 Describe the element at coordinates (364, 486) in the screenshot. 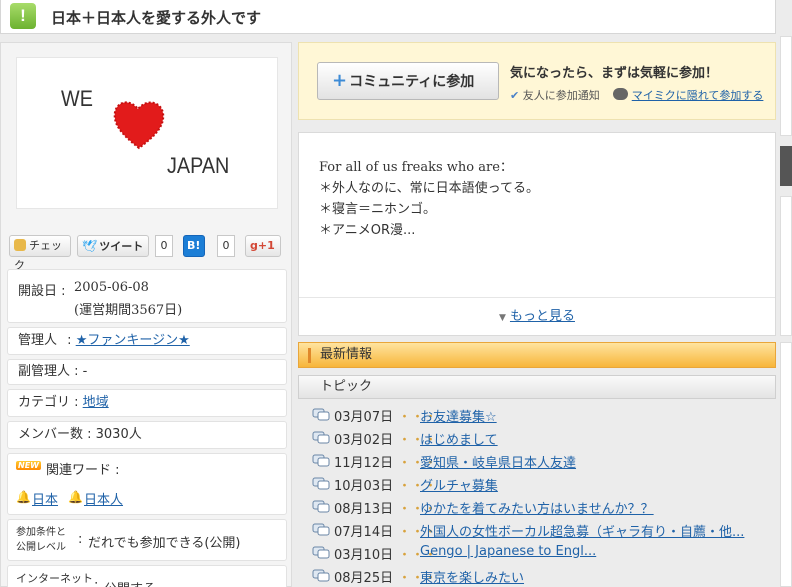

I see `topic-date: 10月03日` at that location.